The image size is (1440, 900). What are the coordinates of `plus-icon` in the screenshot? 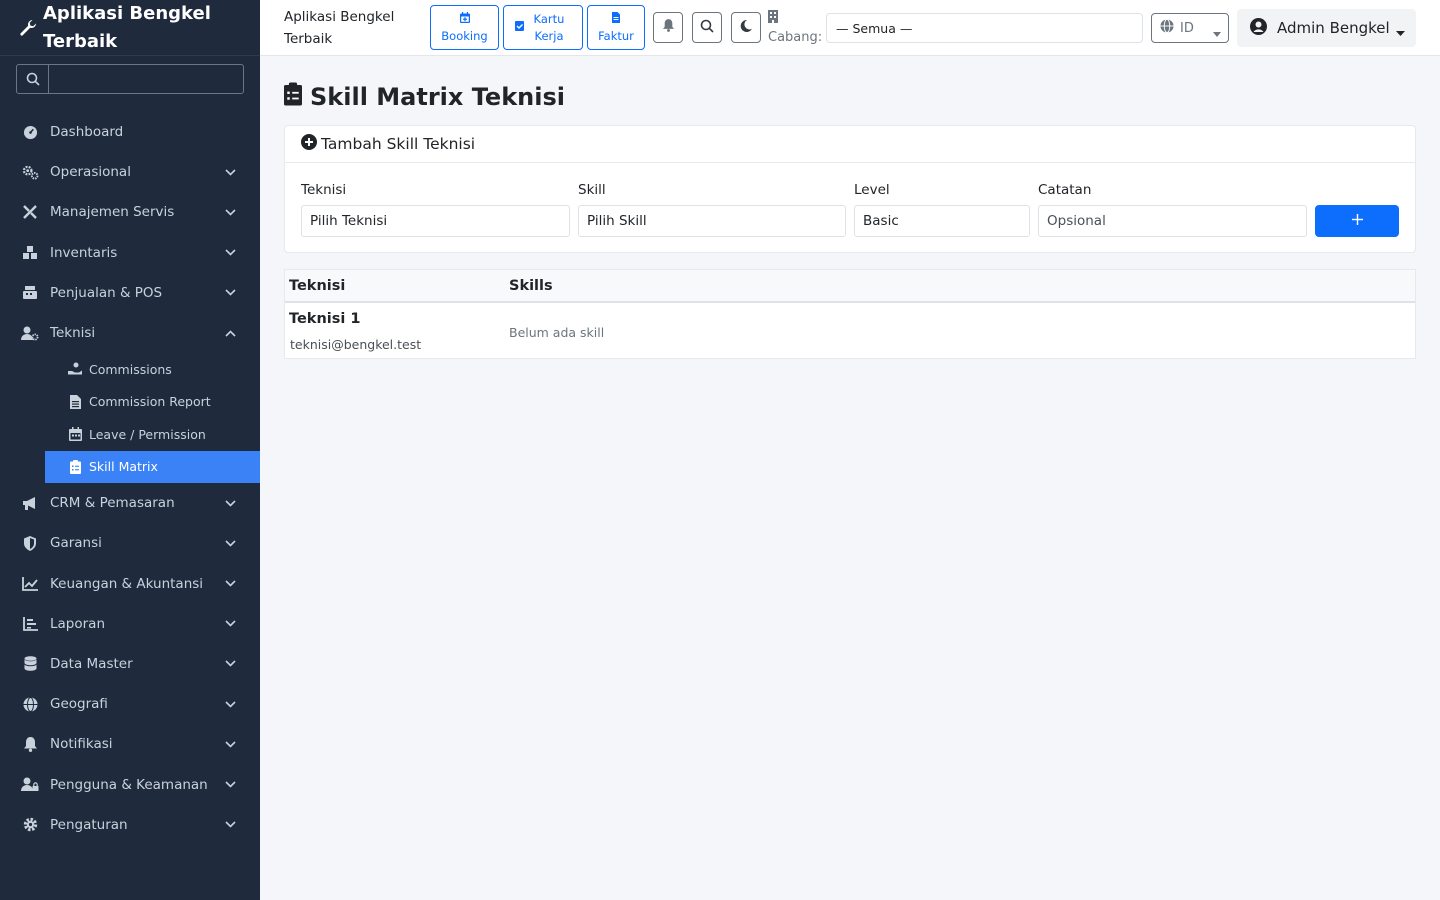 It's located at (1357, 221).